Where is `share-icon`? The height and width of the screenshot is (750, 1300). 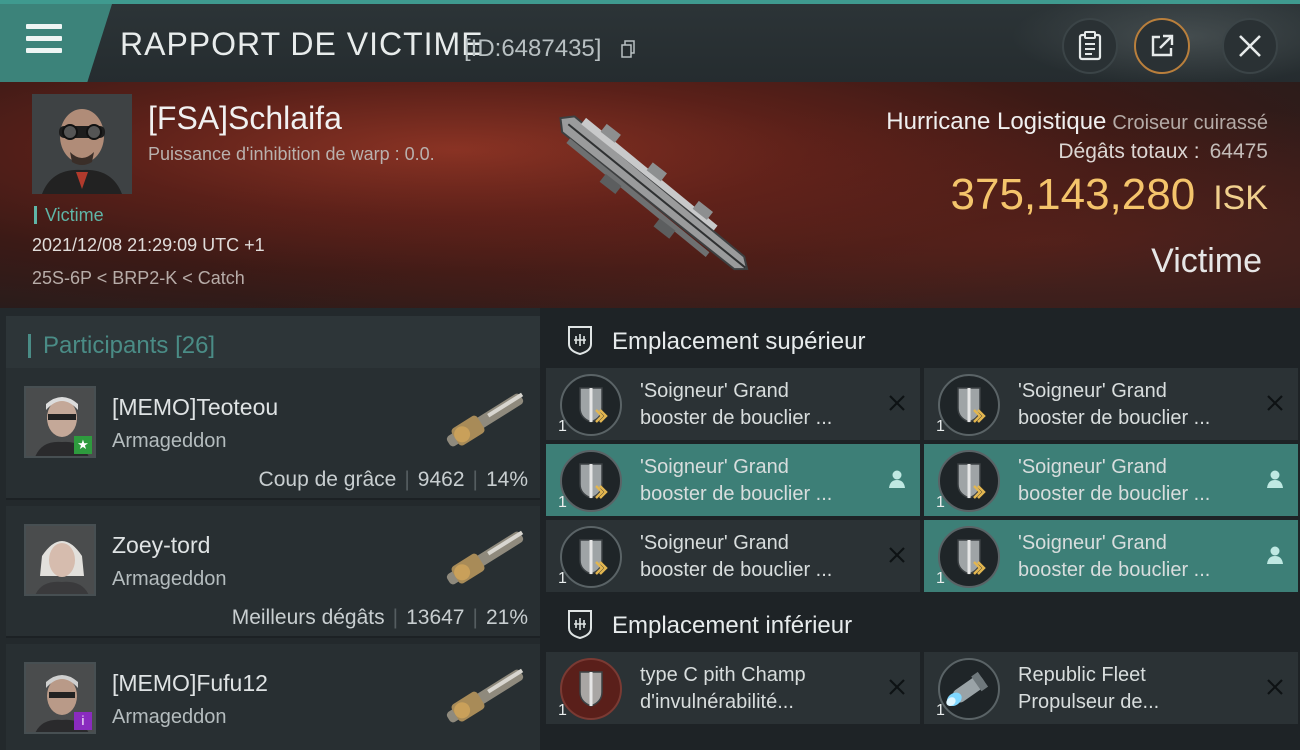
share-icon is located at coordinates (1162, 45).